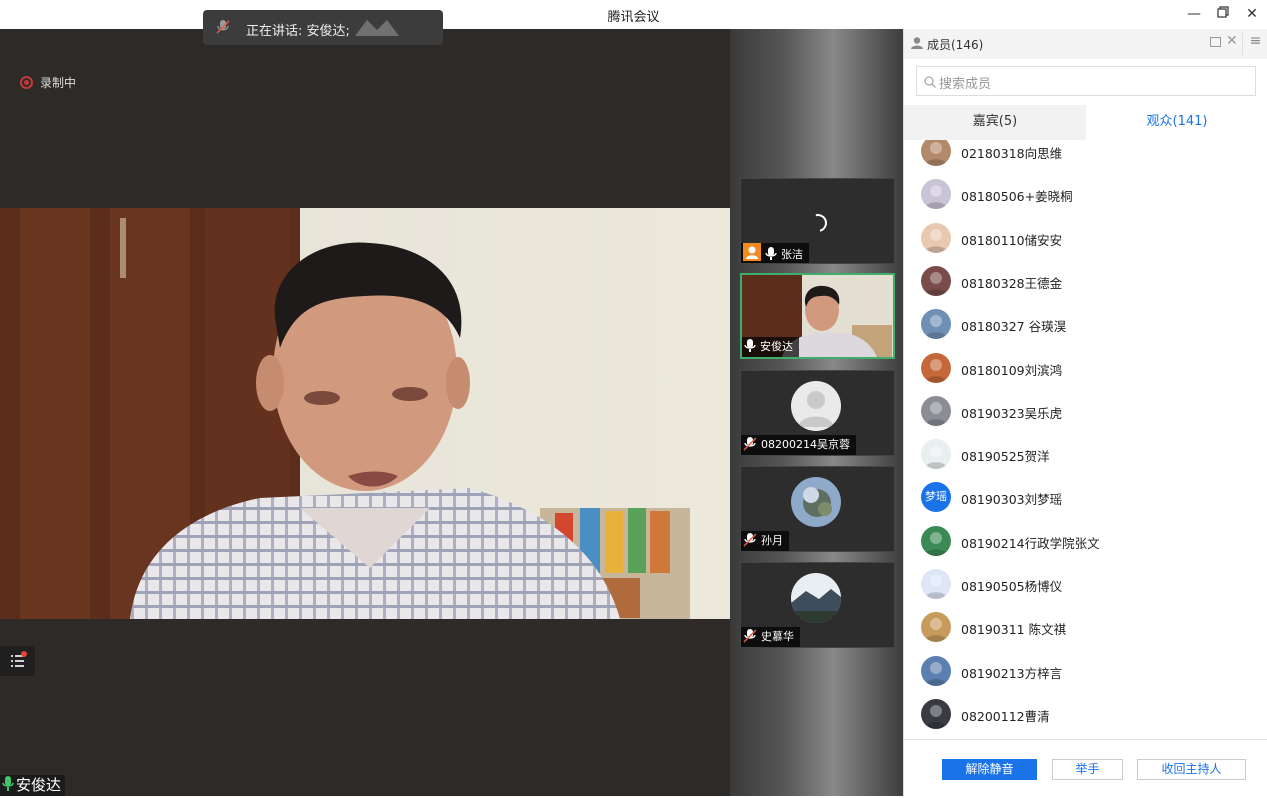  I want to click on tab-audience: 观众(141), so click(1176, 122).